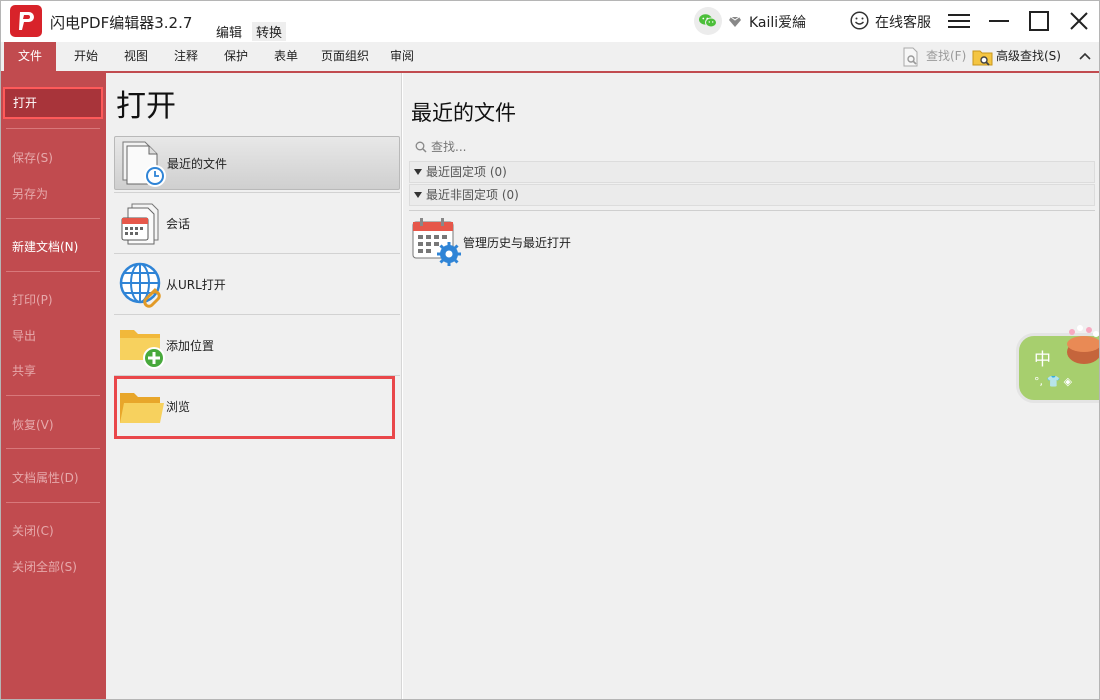  What do you see at coordinates (24, 370) in the screenshot?
I see `sidebar-item-share: 共享` at bounding box center [24, 370].